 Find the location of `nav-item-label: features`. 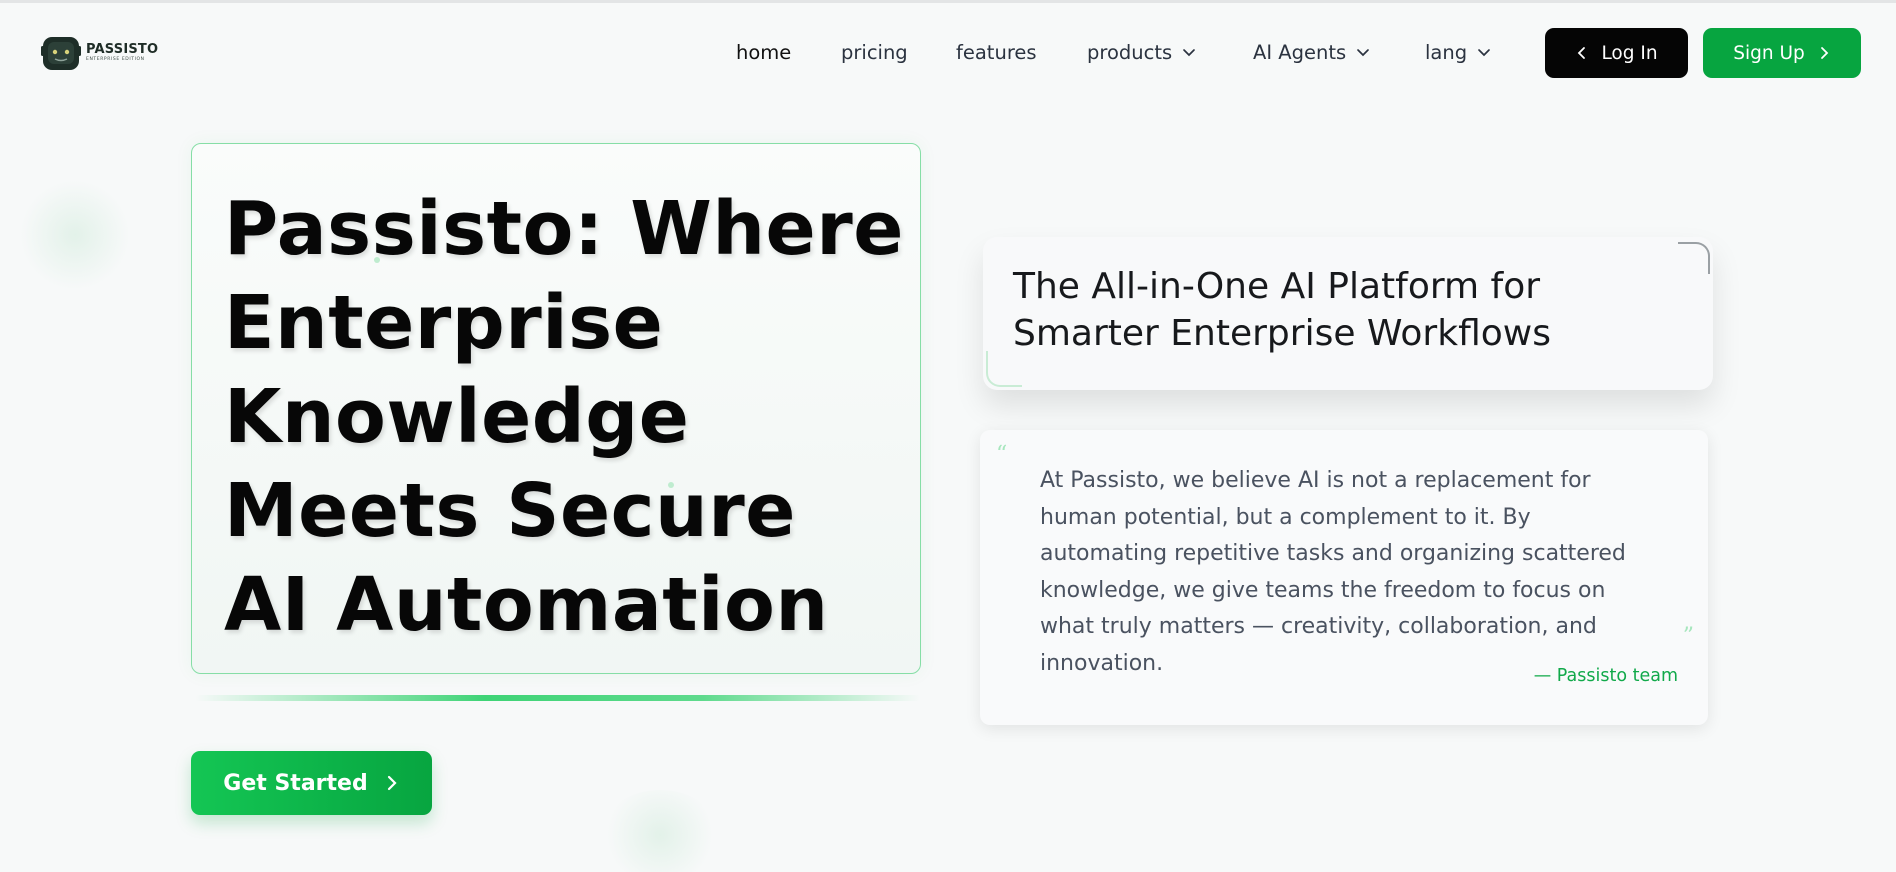

nav-item-label: features is located at coordinates (996, 52).